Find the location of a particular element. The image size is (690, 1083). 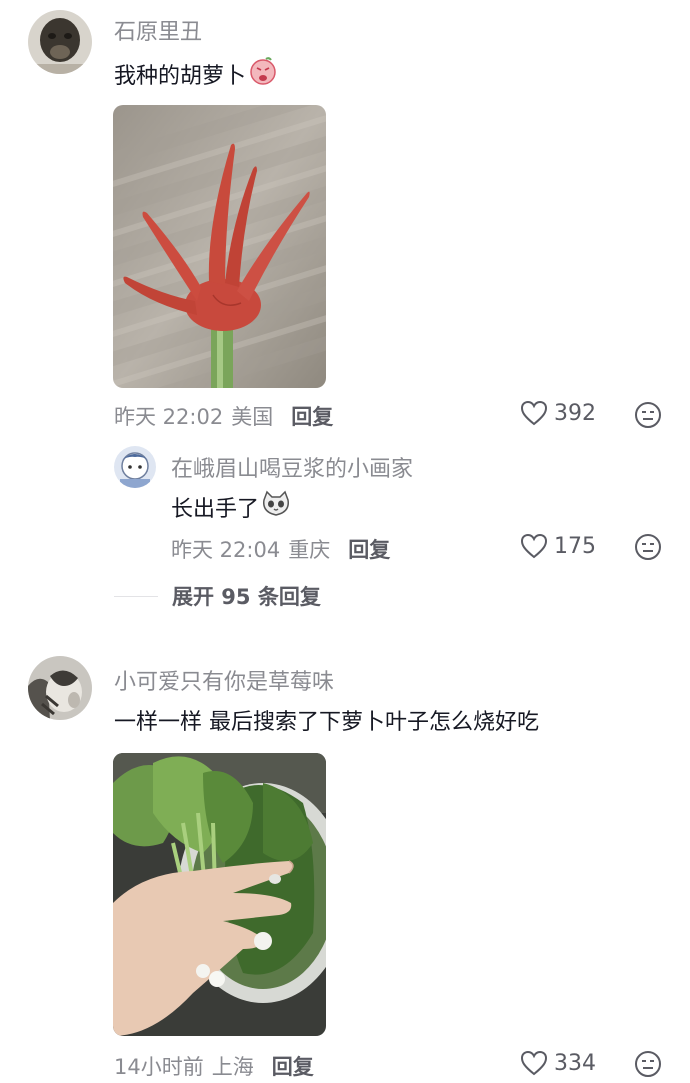

comment-text: 我种的胡萝卜 is located at coordinates (180, 76).